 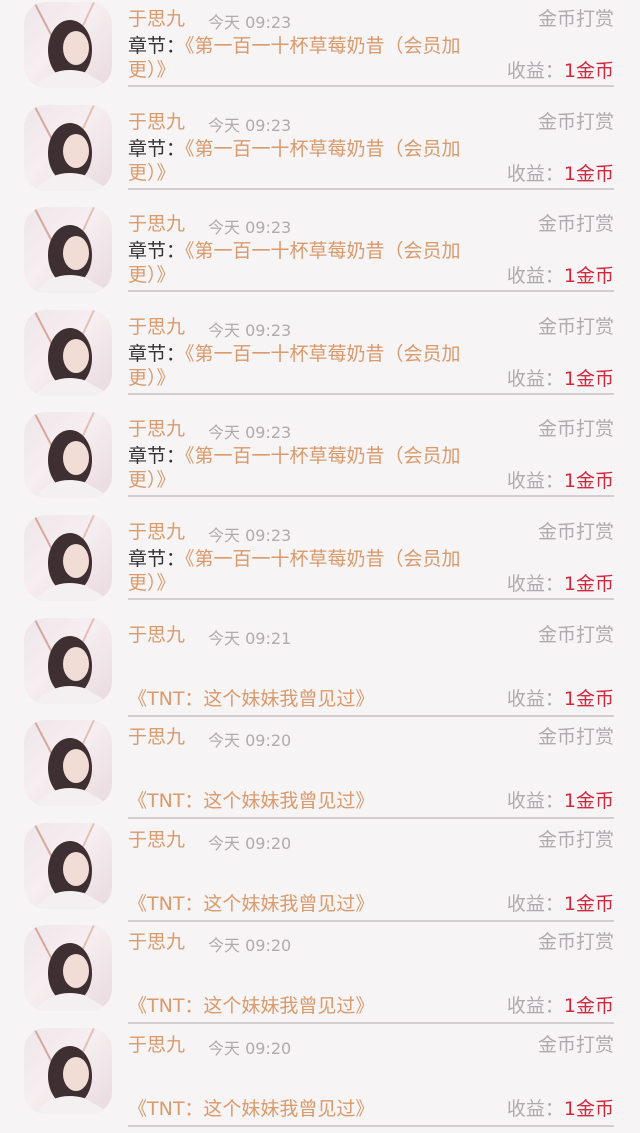 I want to click on list-item: 于思九 今天 09:21 金币打赏 《TNT：这个妹妹我曾见过》 收益：1金币, so click(x=320, y=667).